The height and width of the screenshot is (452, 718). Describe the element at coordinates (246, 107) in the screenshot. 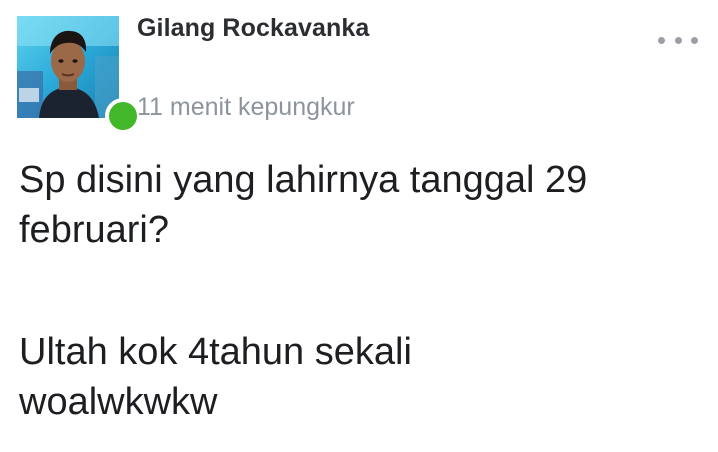

I see `post-timestamp: 11 menit kepungkur` at that location.